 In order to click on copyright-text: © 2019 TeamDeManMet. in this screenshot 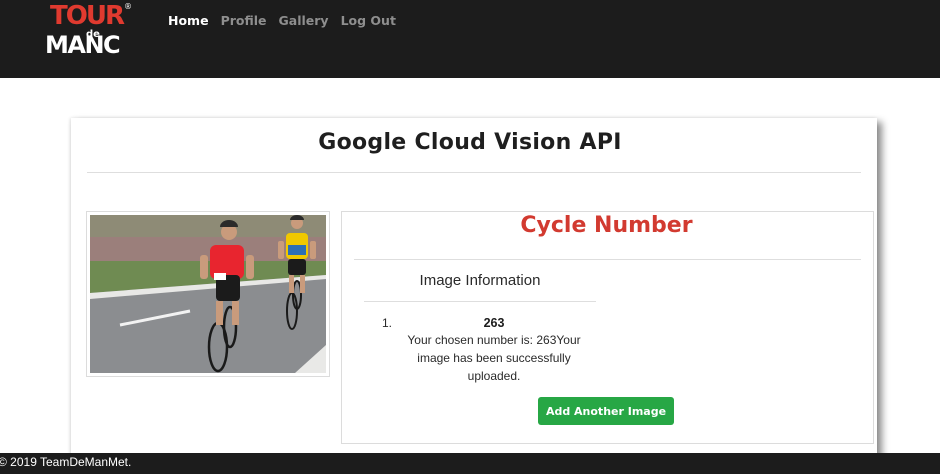, I will do `click(66, 462)`.